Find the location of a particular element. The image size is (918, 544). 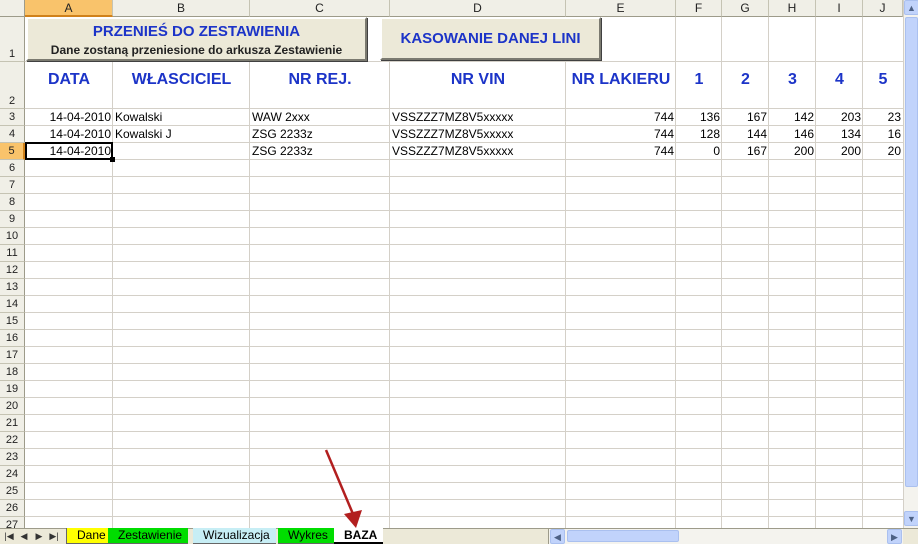

table-cell-v1: 136 is located at coordinates (699, 117).